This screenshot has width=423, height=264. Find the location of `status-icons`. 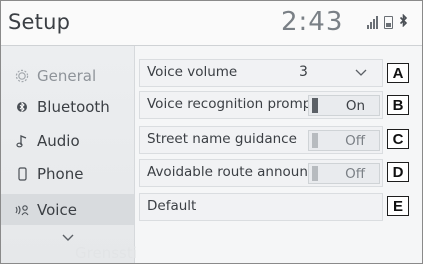

status-icons is located at coordinates (387, 21).